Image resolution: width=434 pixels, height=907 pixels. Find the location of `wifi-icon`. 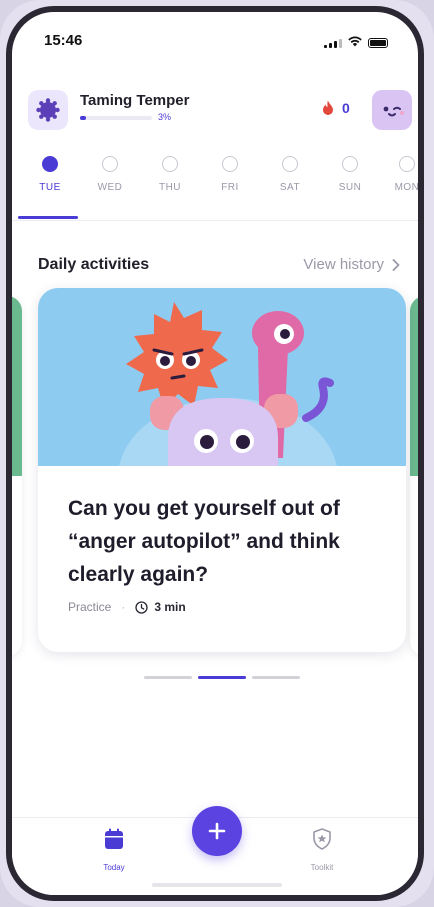

wifi-icon is located at coordinates (355, 43).